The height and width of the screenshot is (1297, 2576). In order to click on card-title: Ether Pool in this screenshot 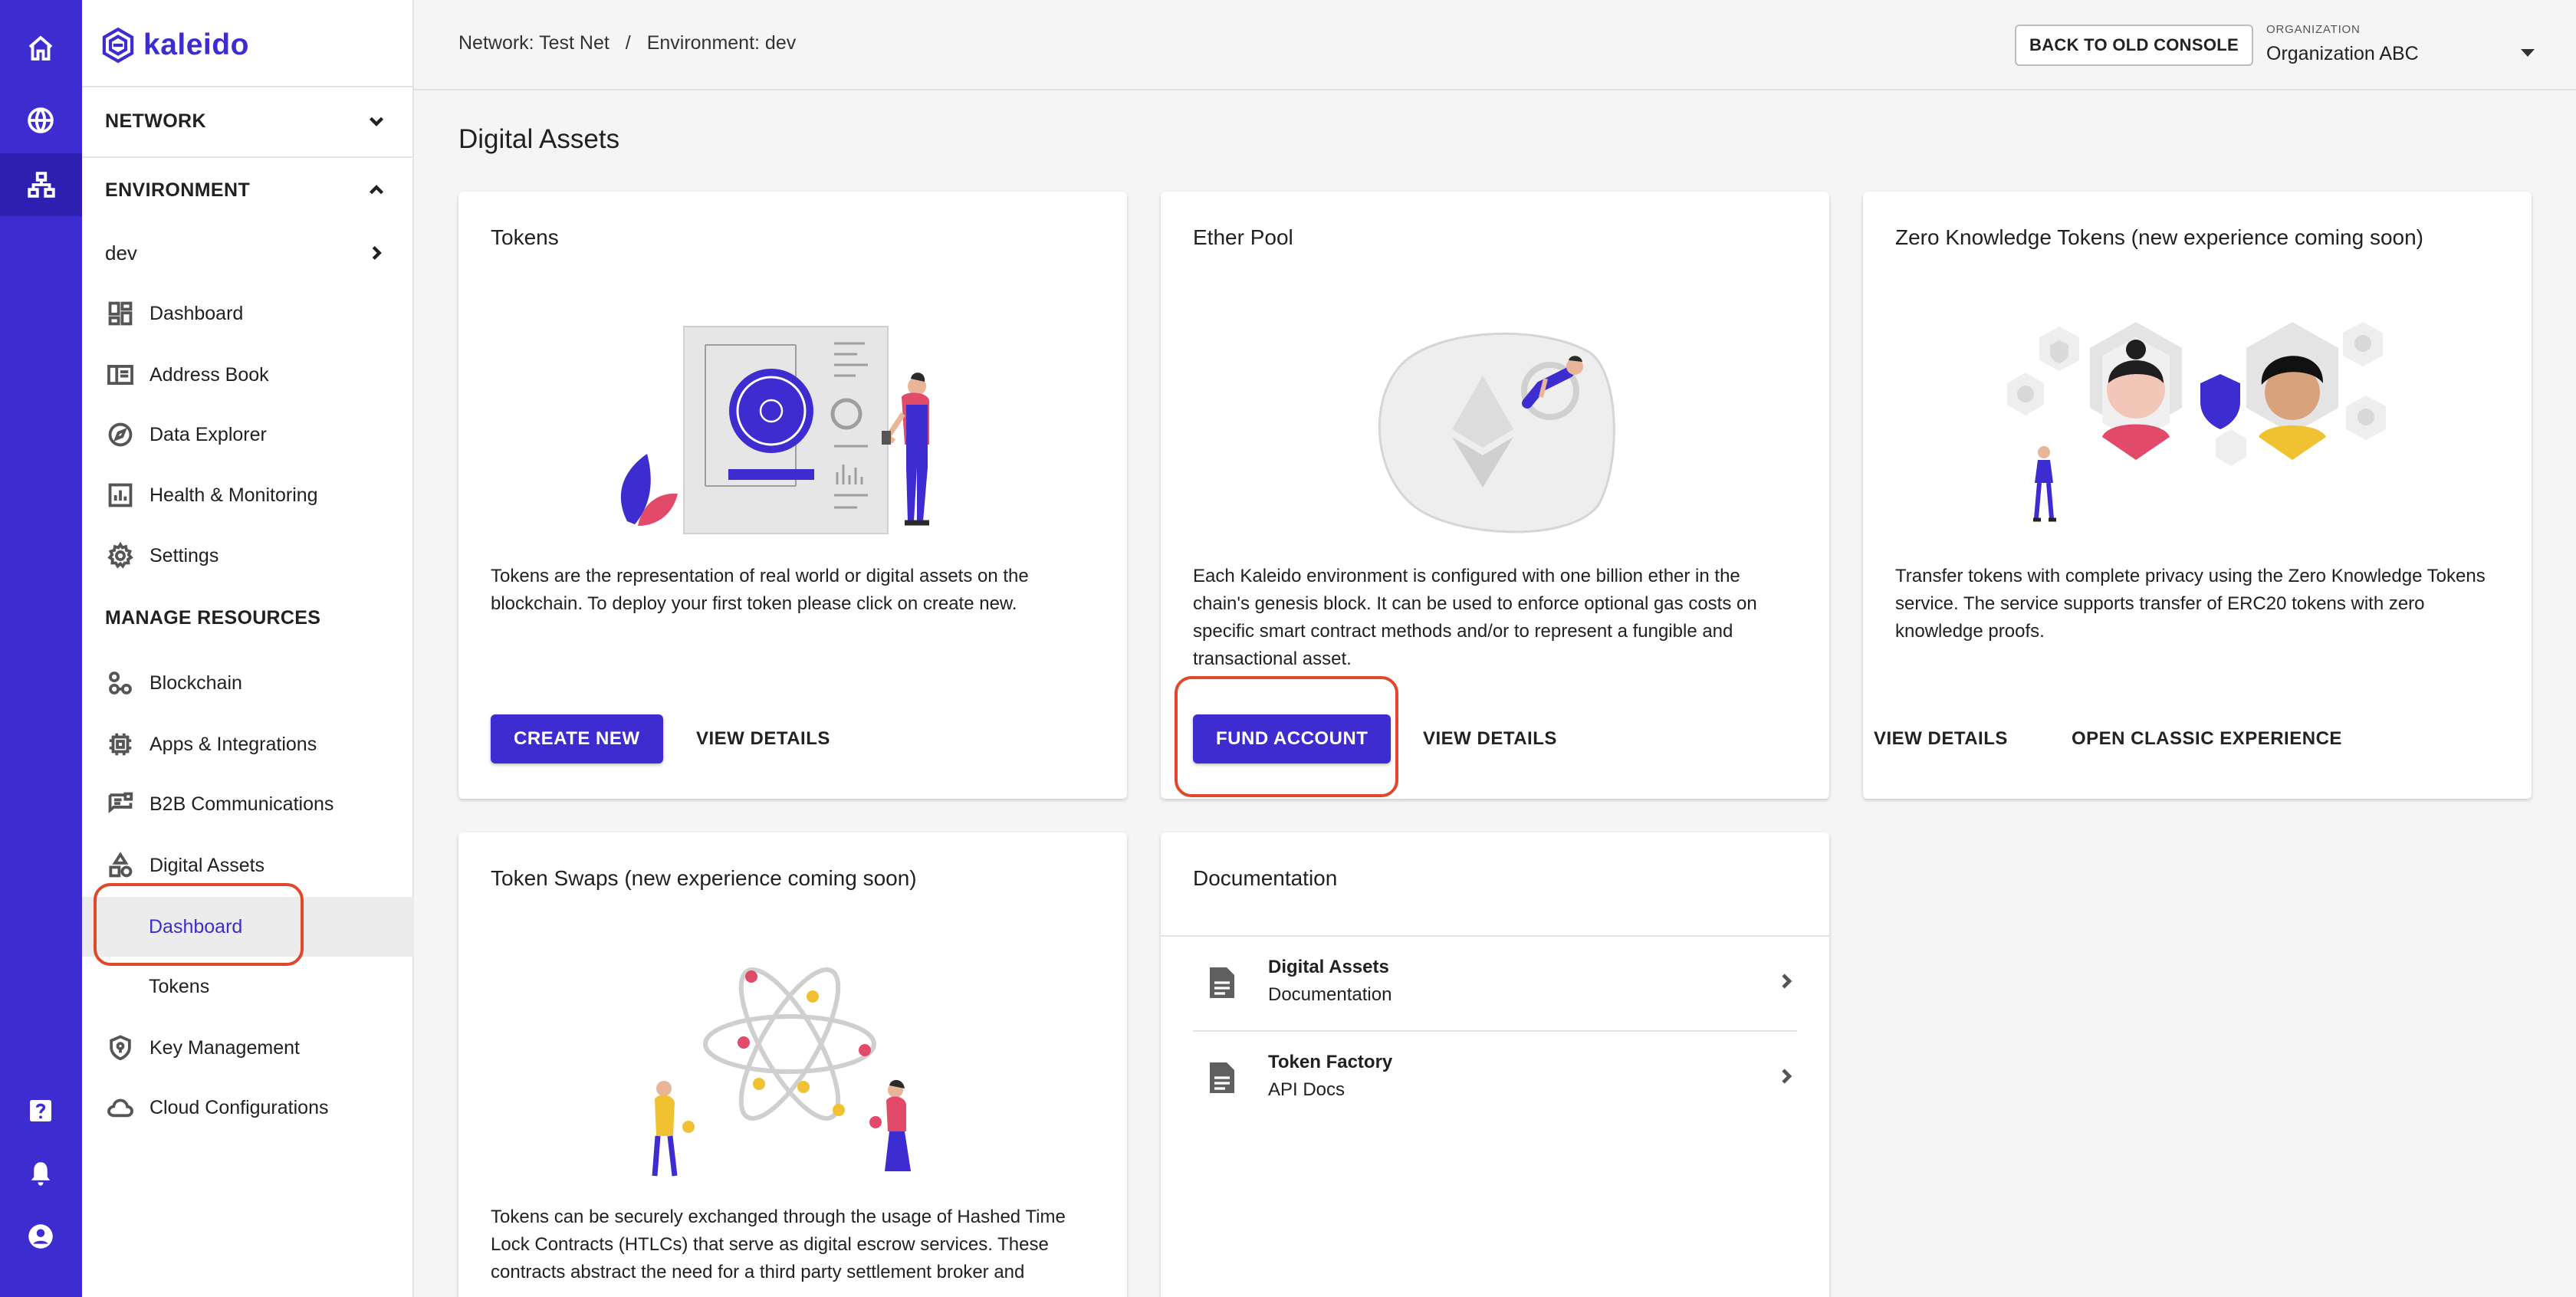, I will do `click(1243, 237)`.